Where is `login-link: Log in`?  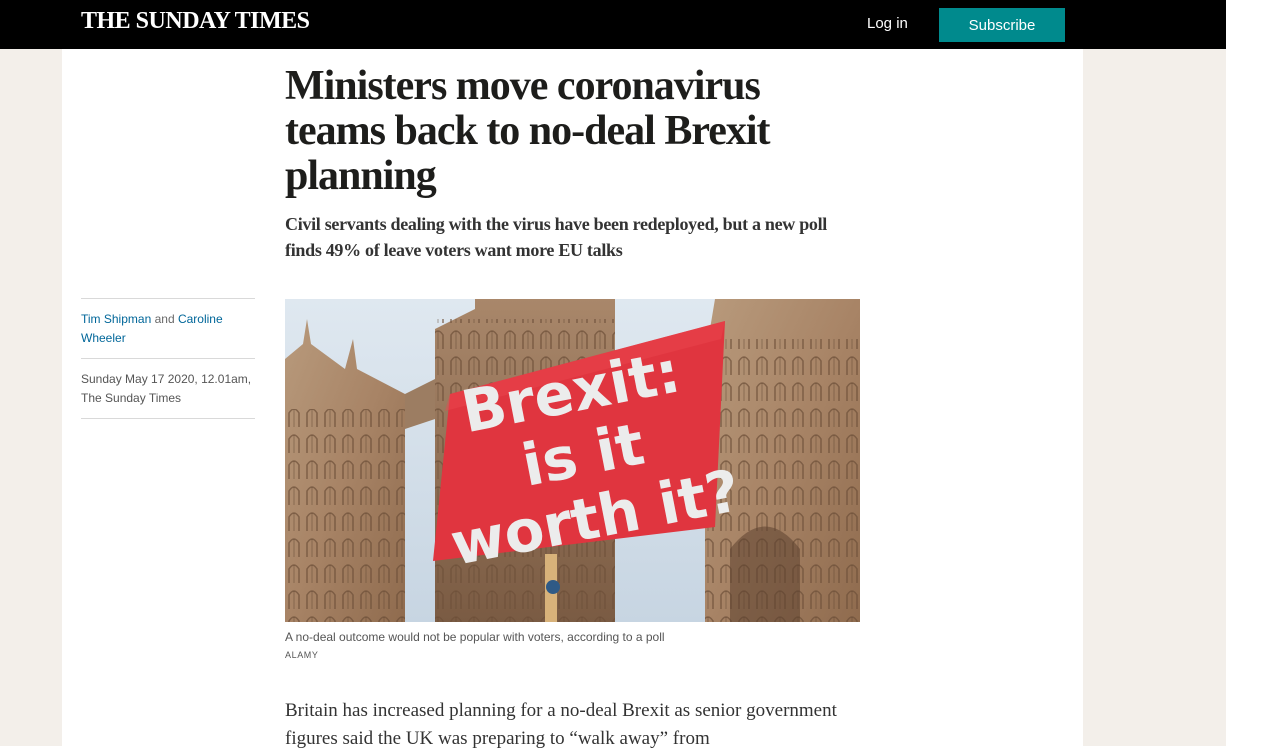
login-link: Log in is located at coordinates (887, 23).